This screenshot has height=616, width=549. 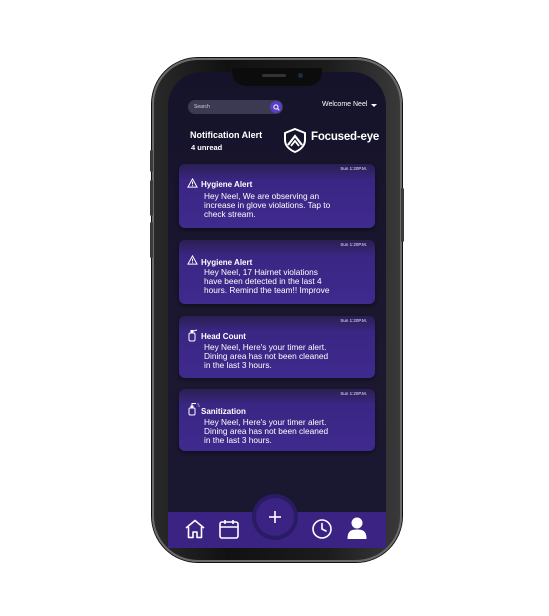 What do you see at coordinates (295, 140) in the screenshot?
I see `shield-logo-icon` at bounding box center [295, 140].